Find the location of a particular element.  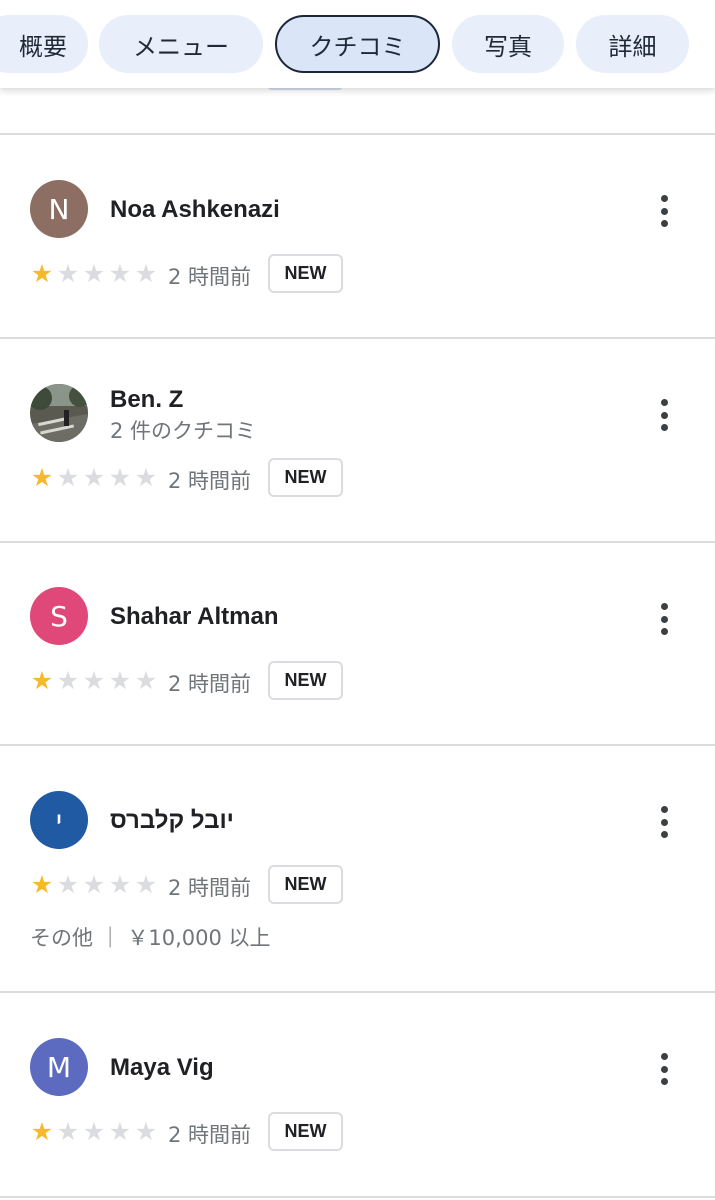

tab-reviews: クチコミ is located at coordinates (357, 44).